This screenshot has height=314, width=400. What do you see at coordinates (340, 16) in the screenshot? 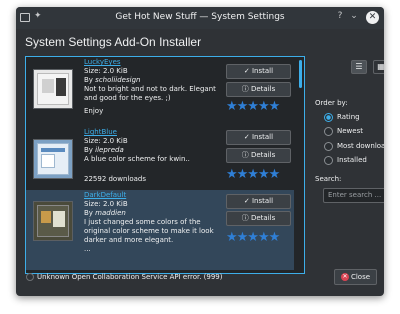
I see `help-icon: ?` at bounding box center [340, 16].